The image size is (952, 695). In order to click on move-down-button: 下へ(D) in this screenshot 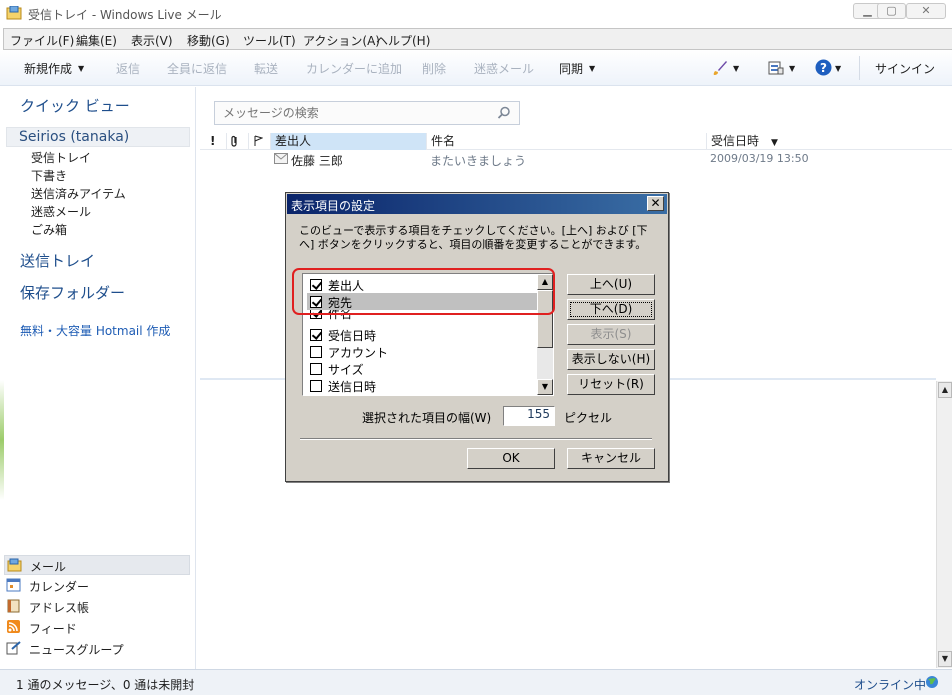, I will do `click(611, 309)`.